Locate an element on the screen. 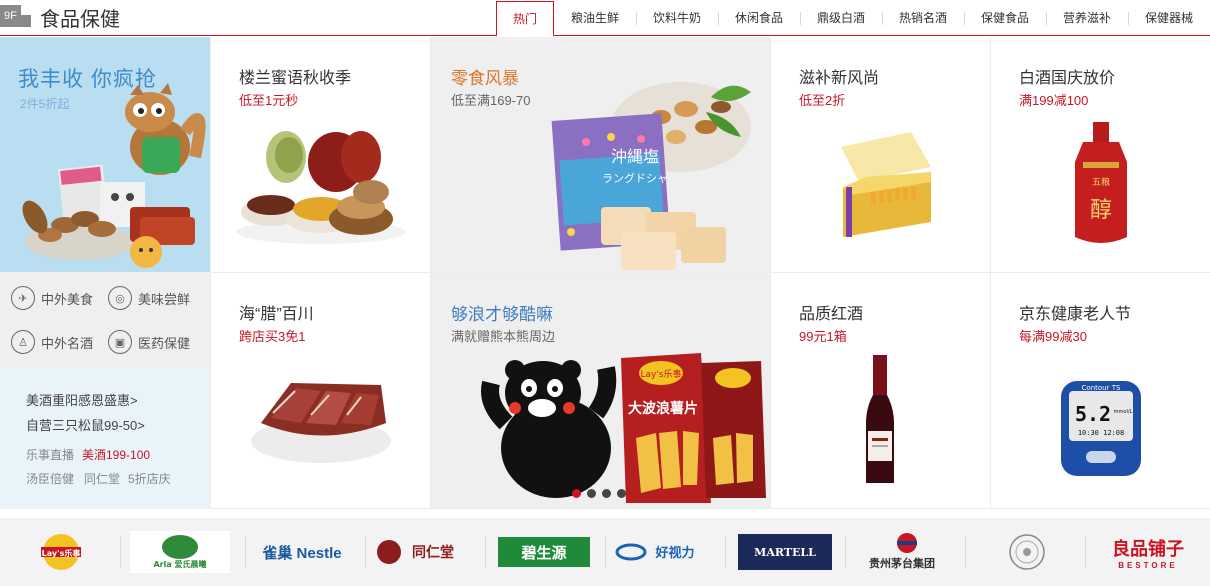 This screenshot has height=586, width=1210. kumamon-chips-image: Lay's乐事 大波浪薯片 is located at coordinates (623, 428).